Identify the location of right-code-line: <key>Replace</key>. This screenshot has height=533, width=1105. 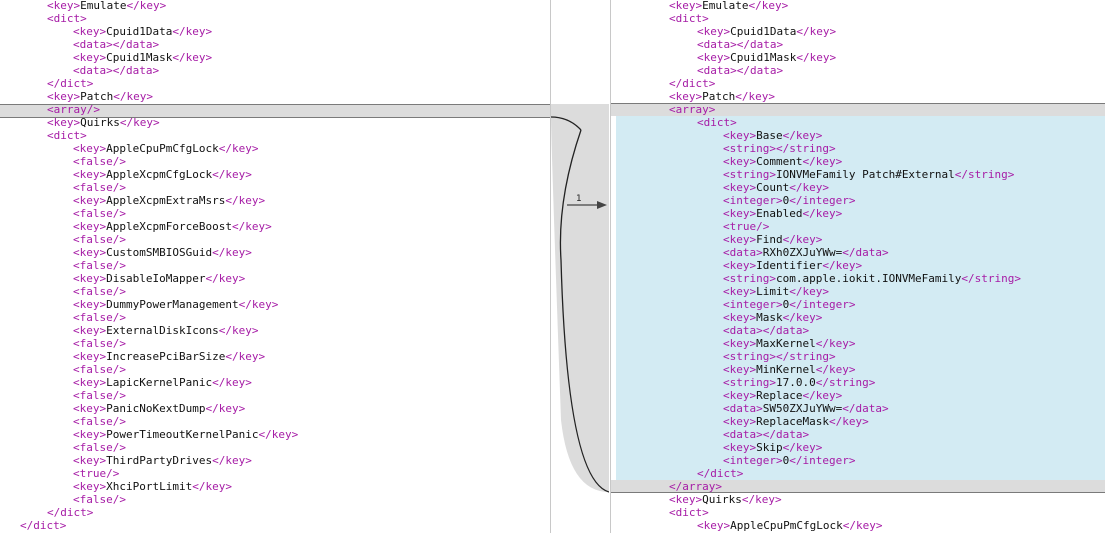
(858, 395).